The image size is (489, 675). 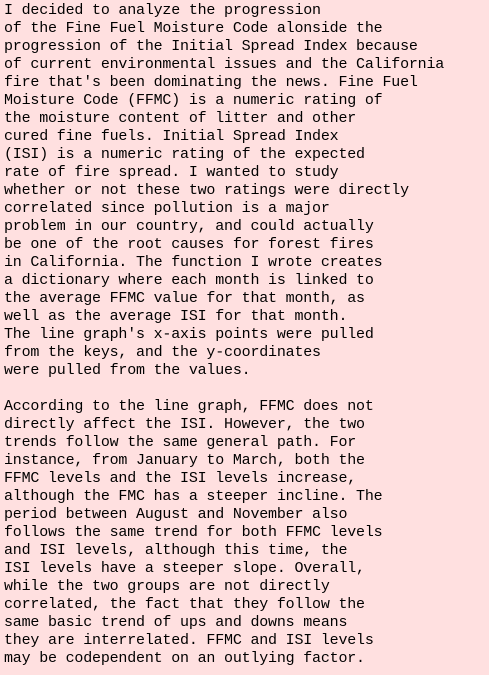 I want to click on text-line: while the two groups are not directly, so click(x=167, y=586).